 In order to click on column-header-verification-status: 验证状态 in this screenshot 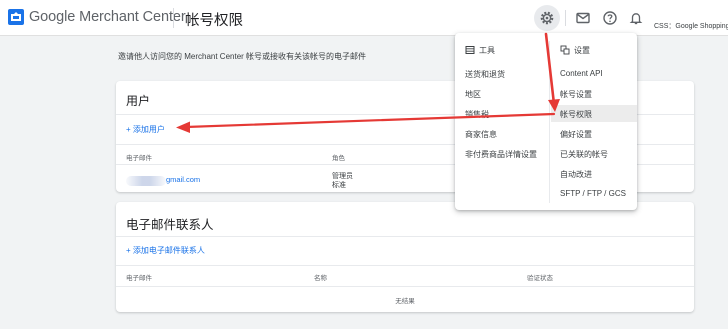, I will do `click(540, 277)`.